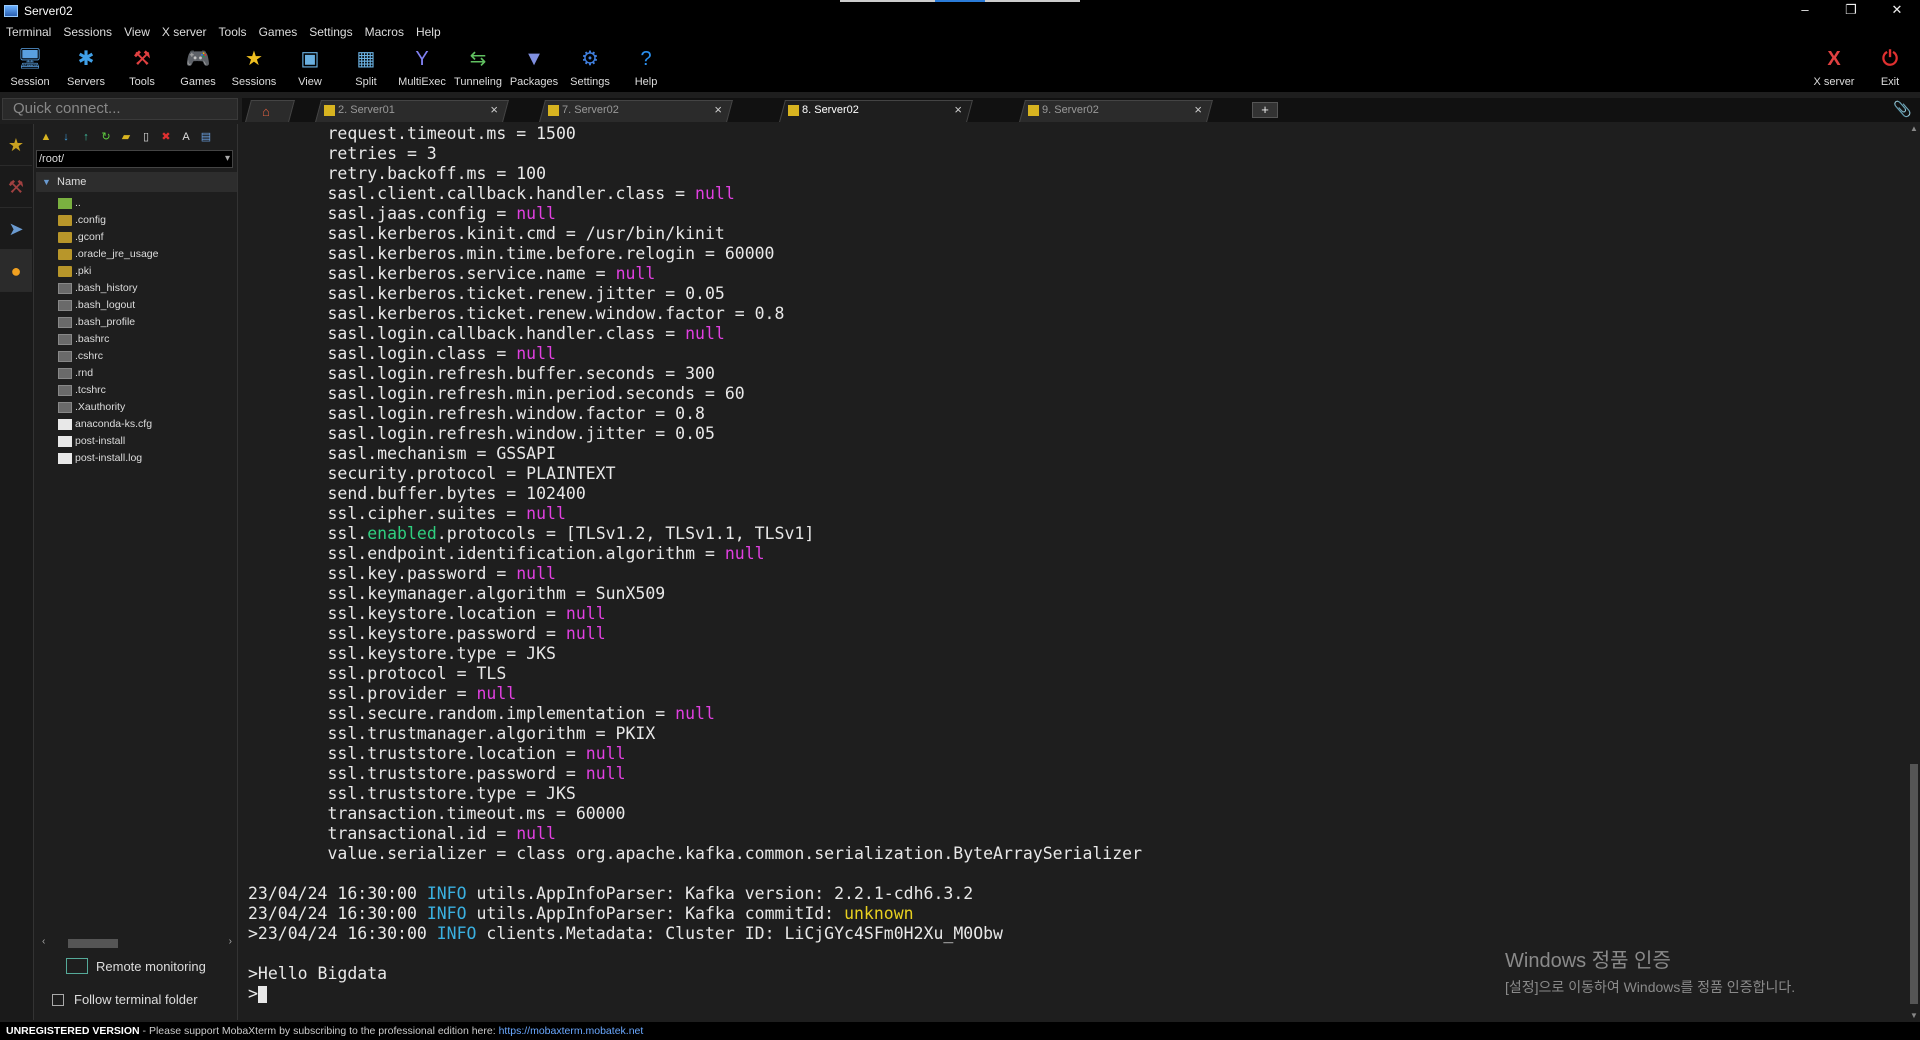 Image resolution: width=1920 pixels, height=1040 pixels. Describe the element at coordinates (136, 339) in the screenshot. I see `file-list-item: .bashrc` at that location.